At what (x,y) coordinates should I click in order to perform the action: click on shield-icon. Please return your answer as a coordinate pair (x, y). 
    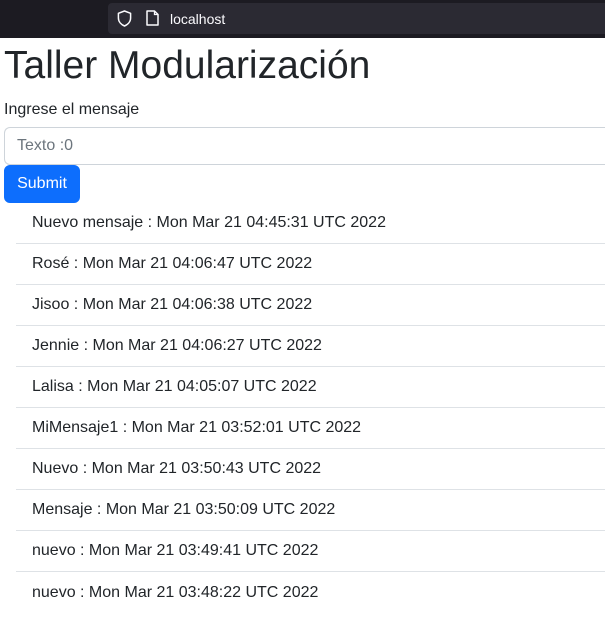
    Looking at the image, I should click on (124, 18).